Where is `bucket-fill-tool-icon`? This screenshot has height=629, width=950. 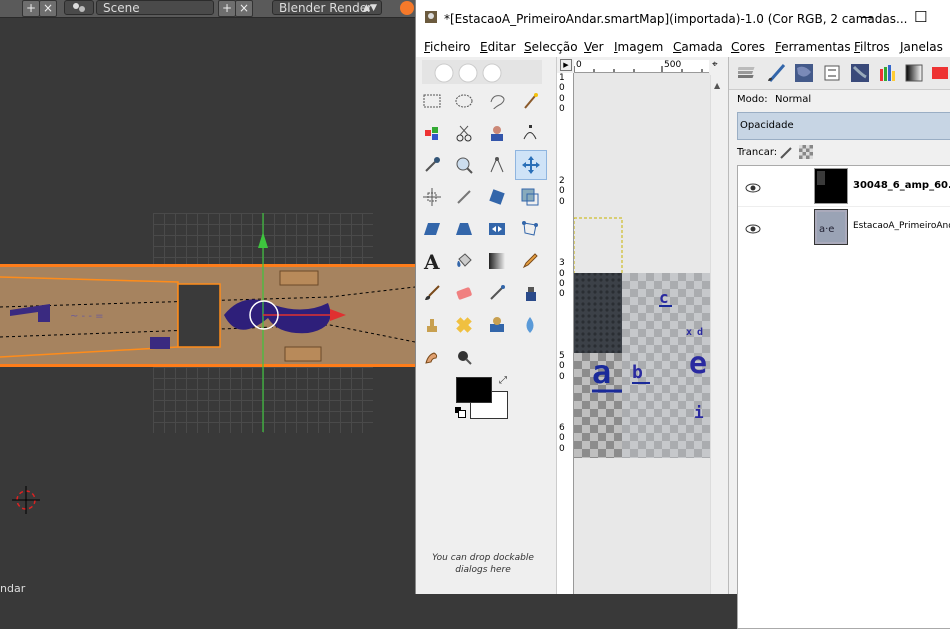
bucket-fill-tool-icon is located at coordinates (464, 261).